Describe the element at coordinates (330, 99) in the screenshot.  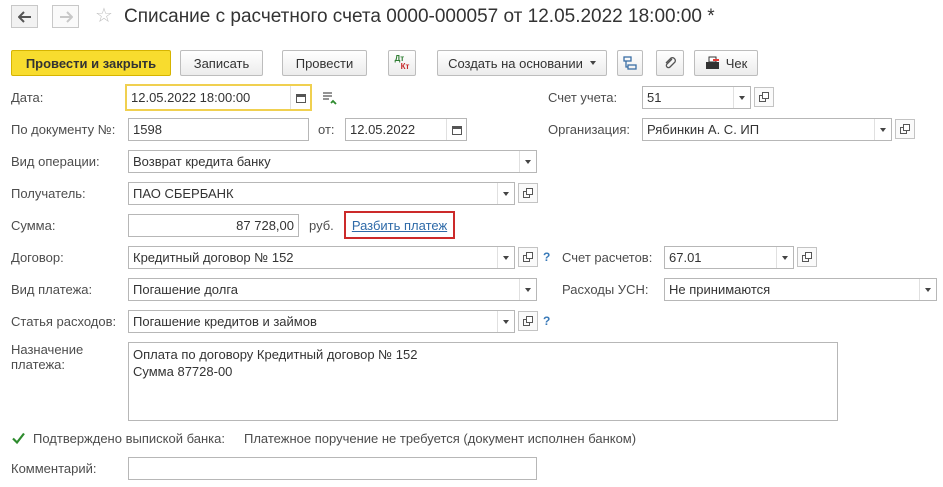
I see `edit-number-icon` at that location.